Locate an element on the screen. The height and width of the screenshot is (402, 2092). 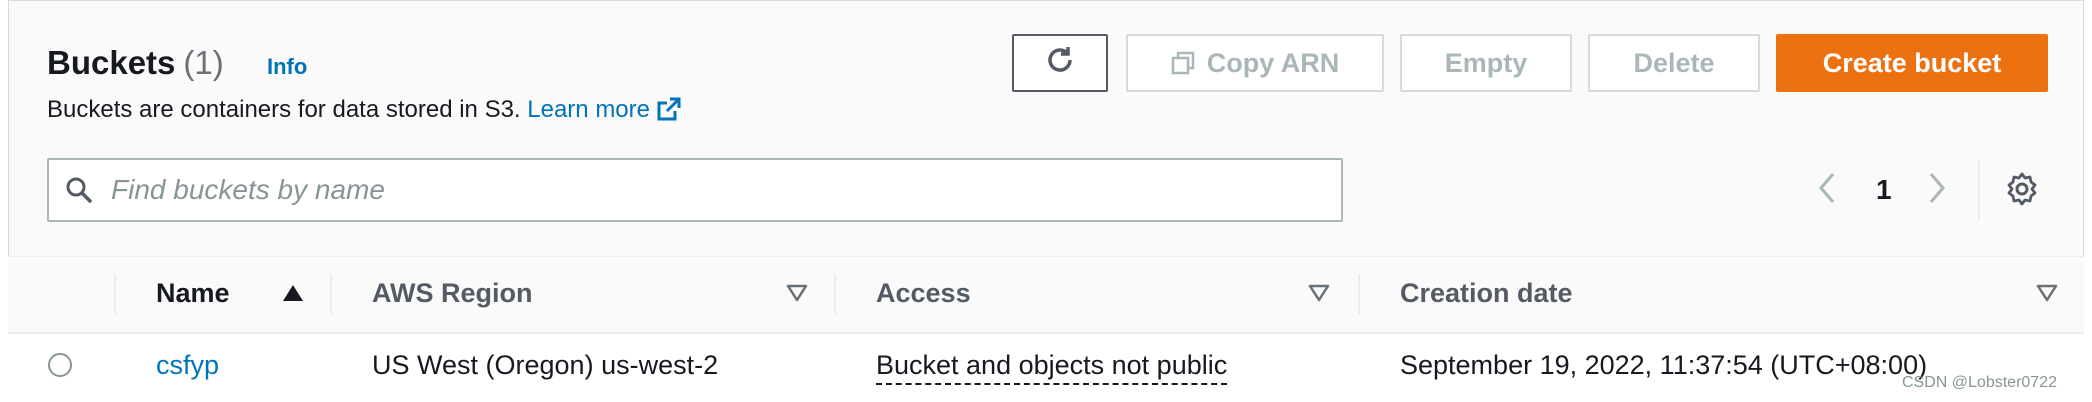
copy-arn-button: Copy ARN is located at coordinates (1255, 63).